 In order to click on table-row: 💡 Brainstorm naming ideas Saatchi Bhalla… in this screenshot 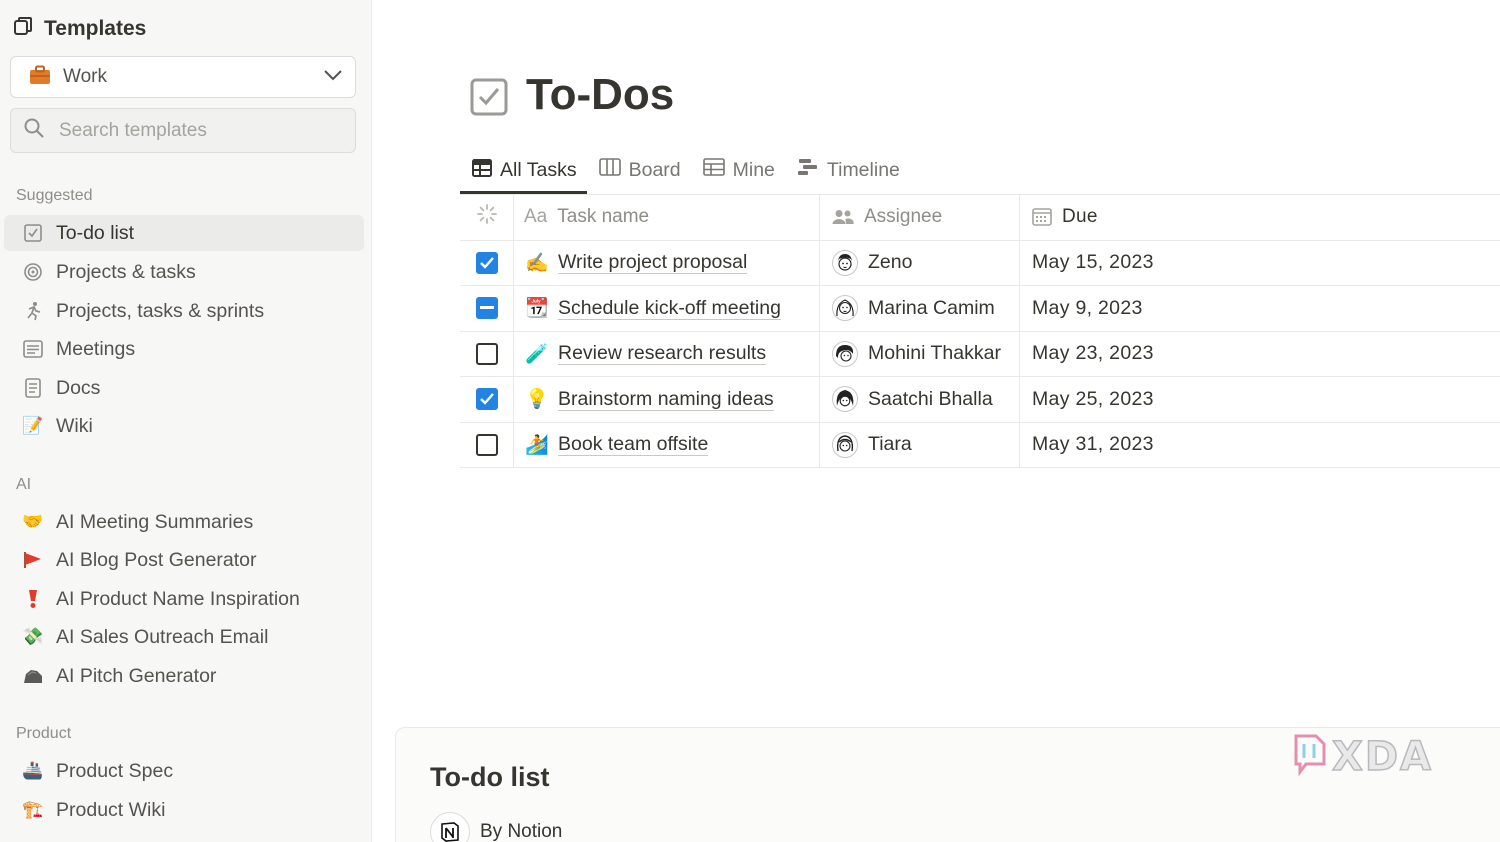, I will do `click(980, 400)`.